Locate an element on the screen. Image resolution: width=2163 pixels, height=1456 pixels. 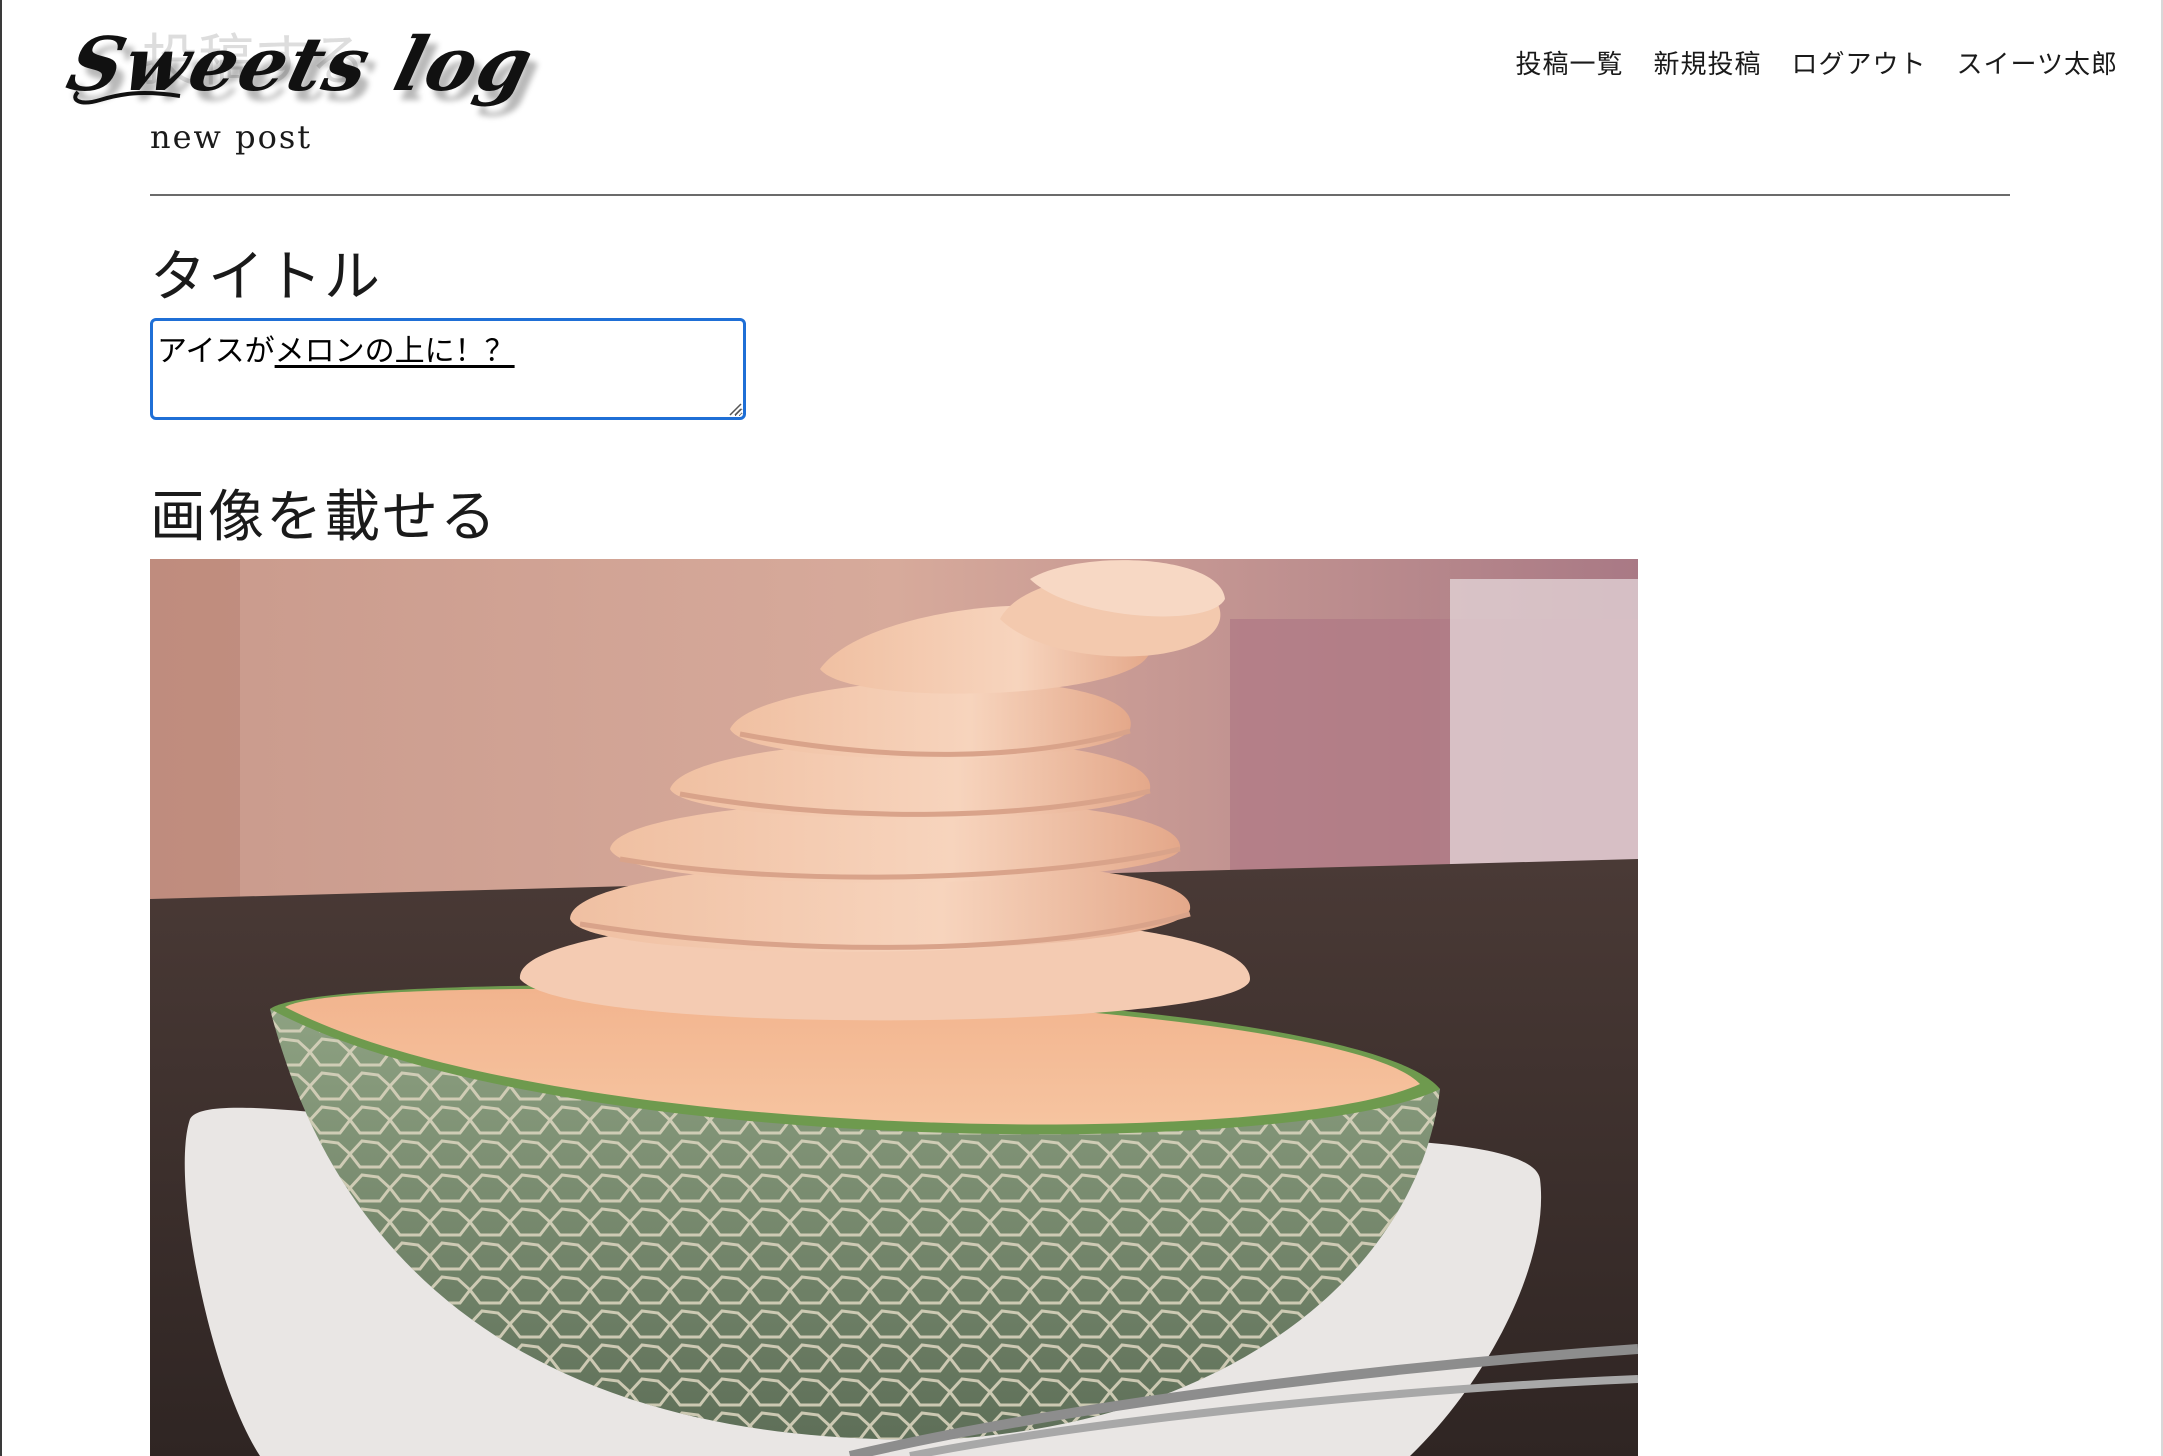
image-label: 画像を載せる is located at coordinates (324, 517).